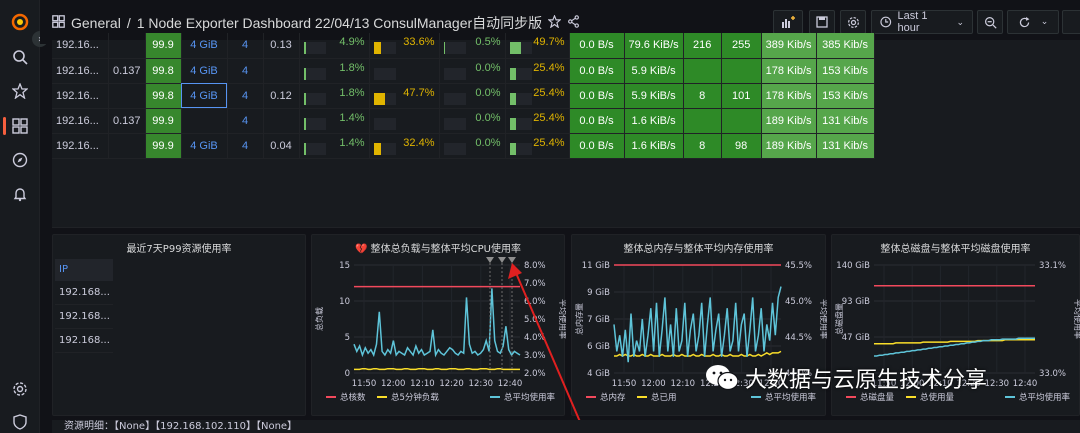 The width and height of the screenshot is (1080, 433). I want to click on star-icon, so click(20, 91).